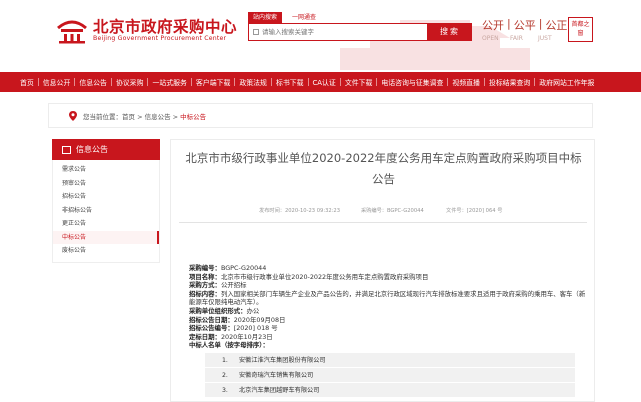 The image size is (641, 402). What do you see at coordinates (130, 82) in the screenshot?
I see `nav-link: 协议采购` at bounding box center [130, 82].